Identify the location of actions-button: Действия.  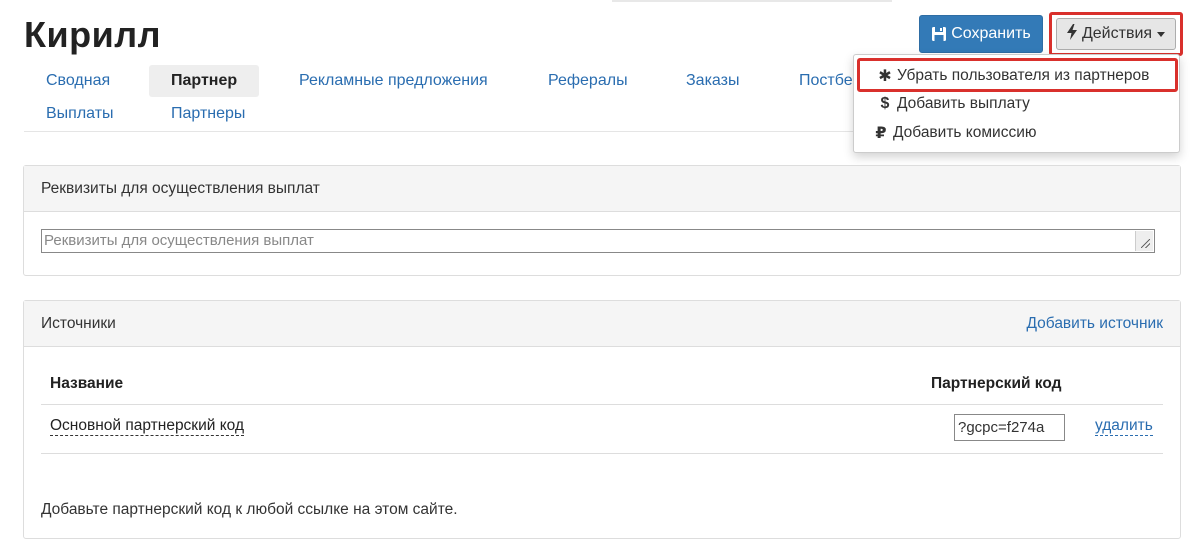
(1116, 34).